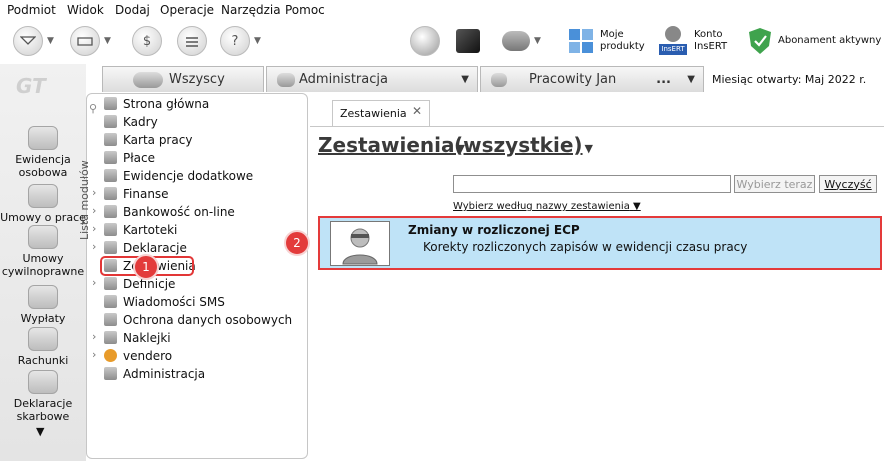 The width and height of the screenshot is (884, 461). I want to click on module-label: Deklaracje, so click(155, 247).